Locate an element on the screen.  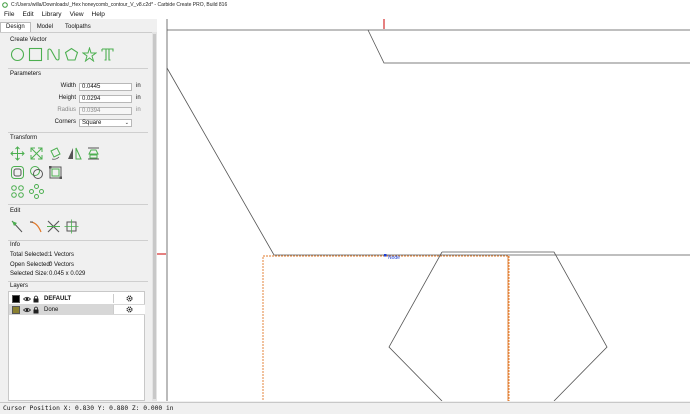
radius-label: Radius is located at coordinates (66, 110).